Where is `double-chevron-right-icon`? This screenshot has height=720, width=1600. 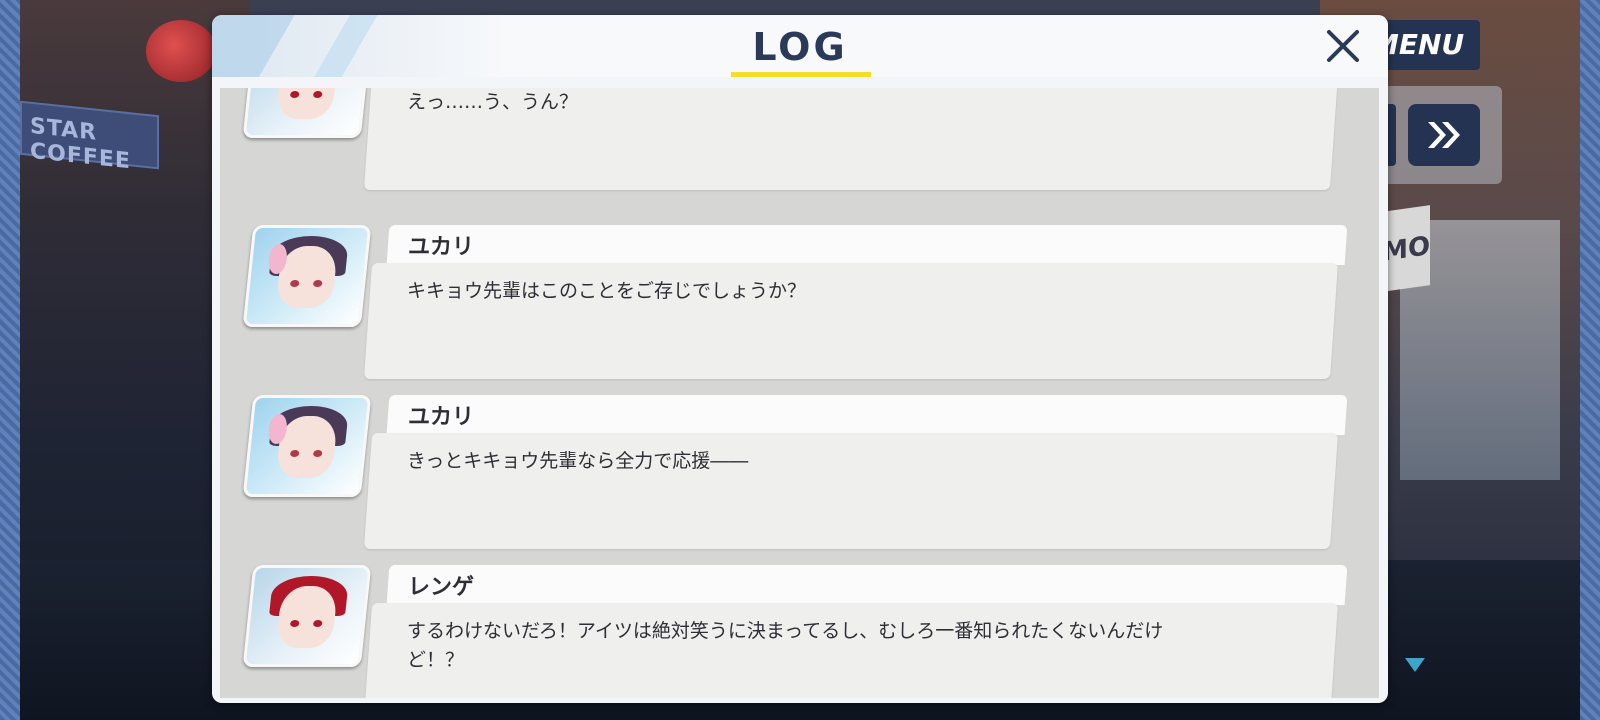 double-chevron-right-icon is located at coordinates (1444, 135).